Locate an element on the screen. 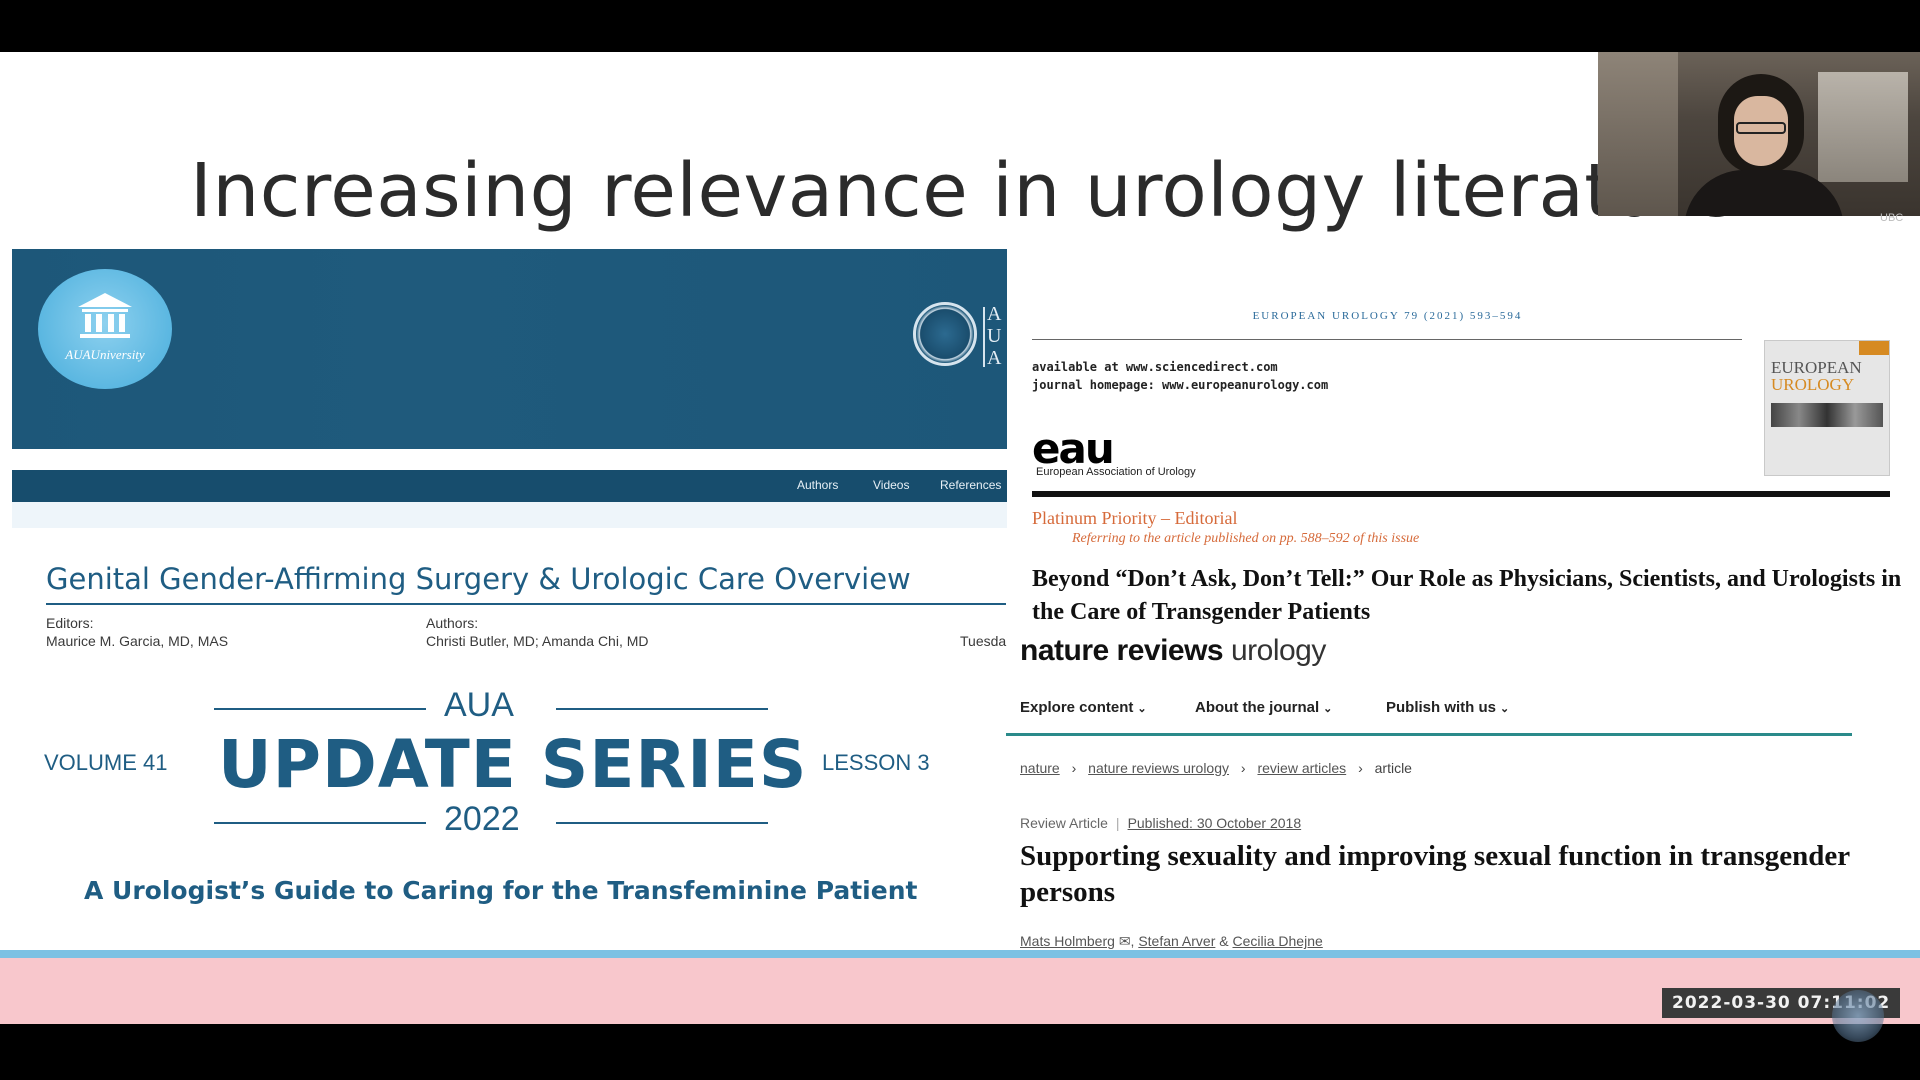 Image resolution: width=1920 pixels, height=1080 pixels. webcam-label: UBC is located at coordinates (1892, 218).